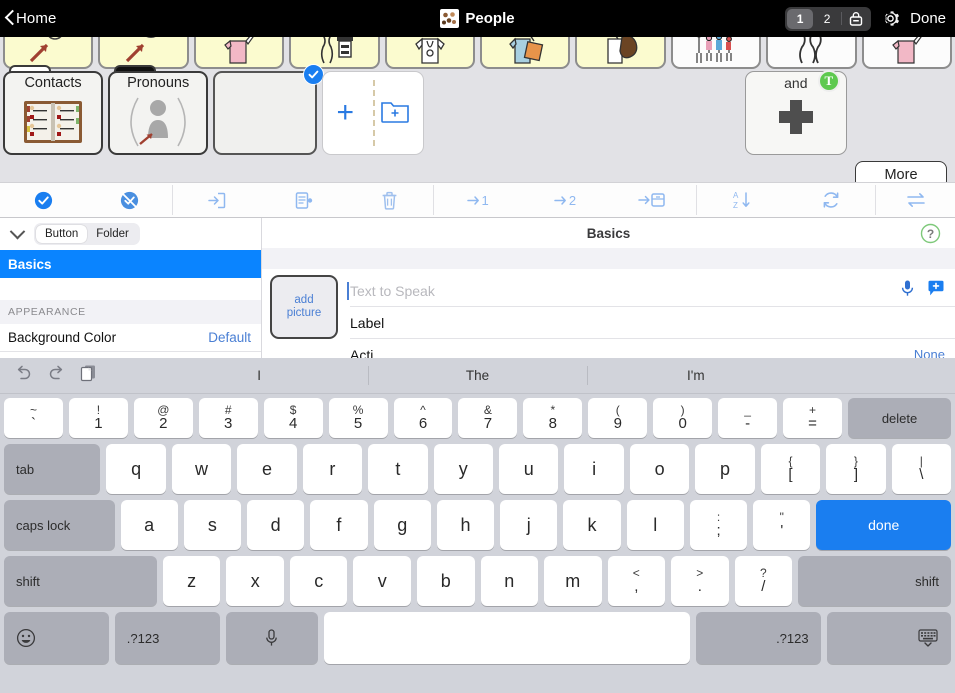 Image resolution: width=955 pixels, height=693 pixels. What do you see at coordinates (488, 418) in the screenshot?
I see `key-7: & 7` at bounding box center [488, 418].